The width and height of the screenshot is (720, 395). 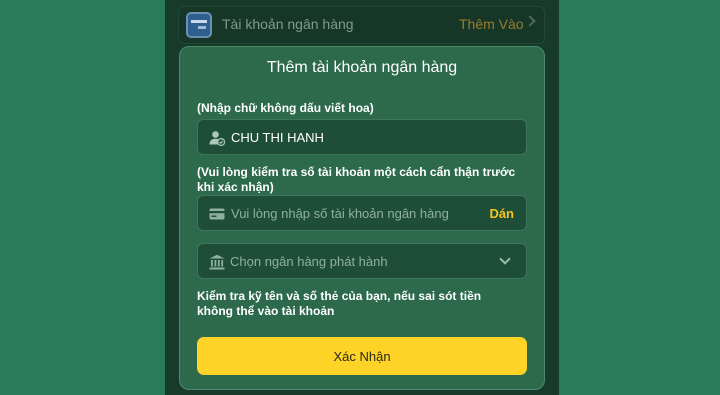 I want to click on credit-card-icon, so click(x=217, y=214).